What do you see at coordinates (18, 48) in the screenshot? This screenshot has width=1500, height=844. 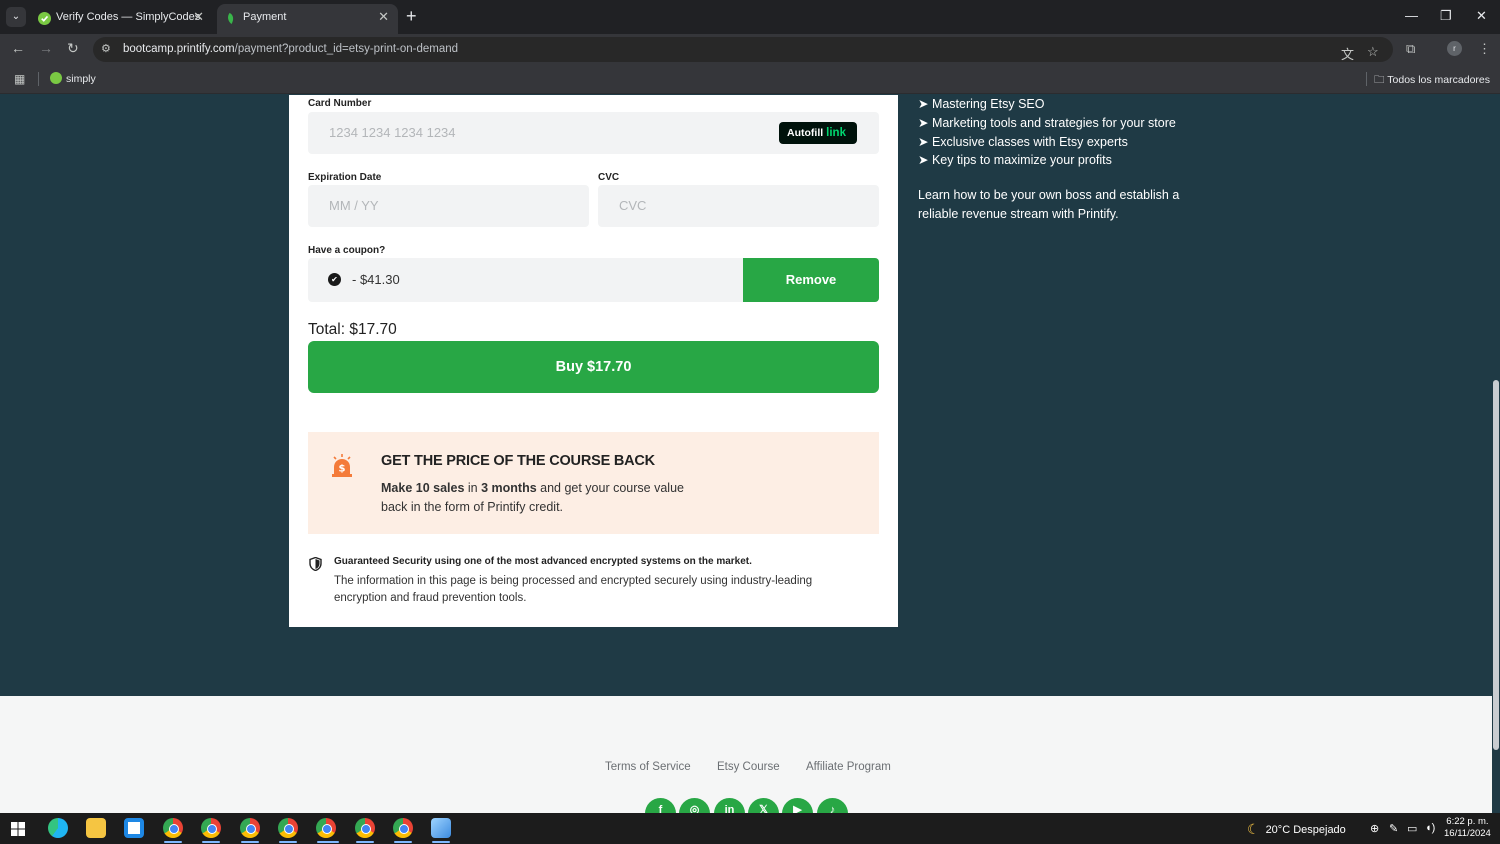 I see `back-arrow-icon: ←` at bounding box center [18, 48].